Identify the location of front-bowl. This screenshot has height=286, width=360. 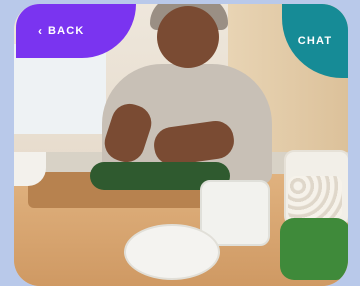
(172, 252).